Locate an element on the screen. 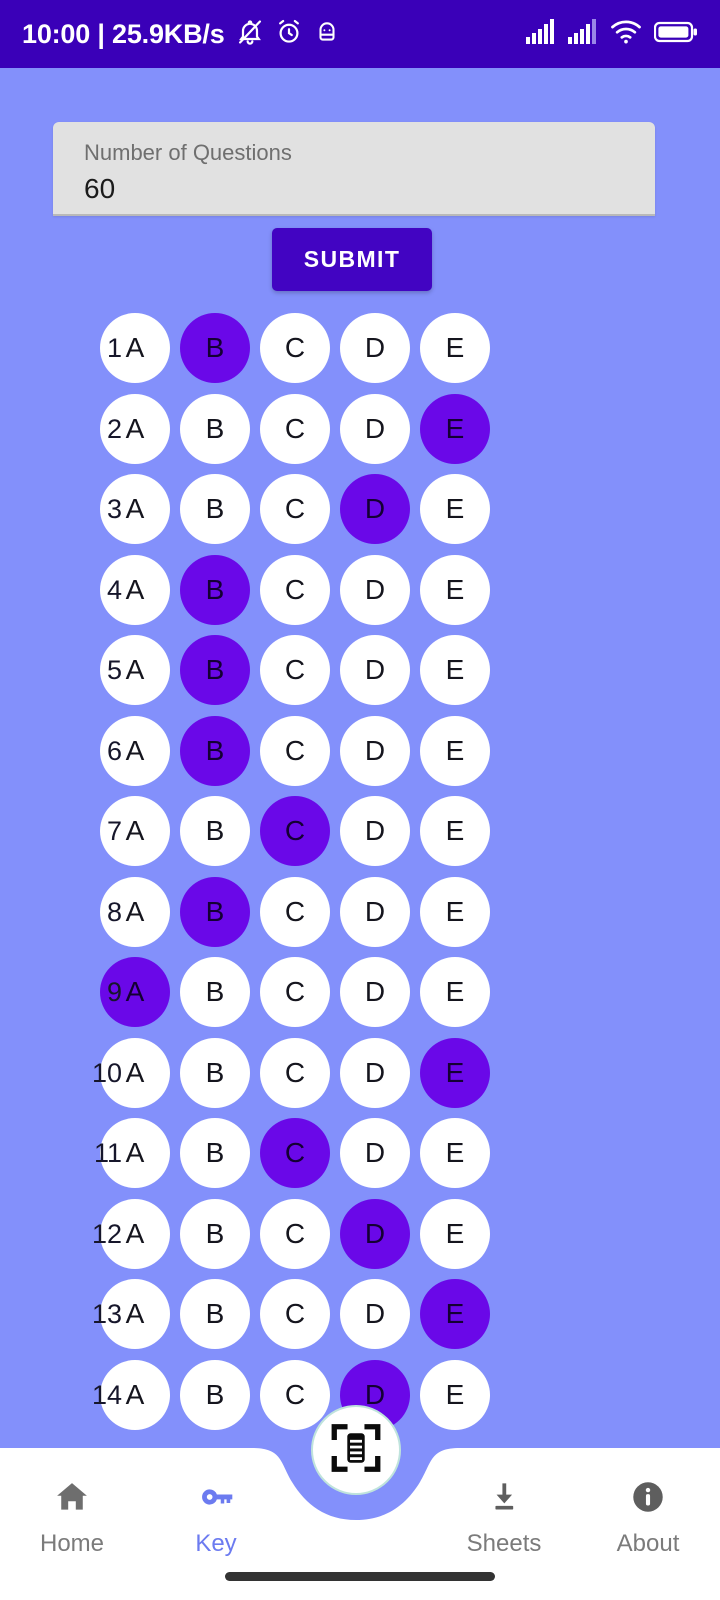 The image size is (720, 1600). battery-icon is located at coordinates (675, 34).